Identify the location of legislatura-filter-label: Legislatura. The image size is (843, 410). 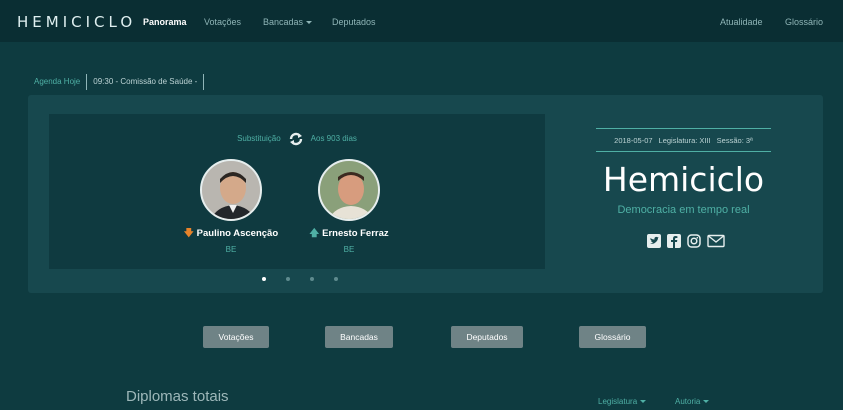
(618, 401).